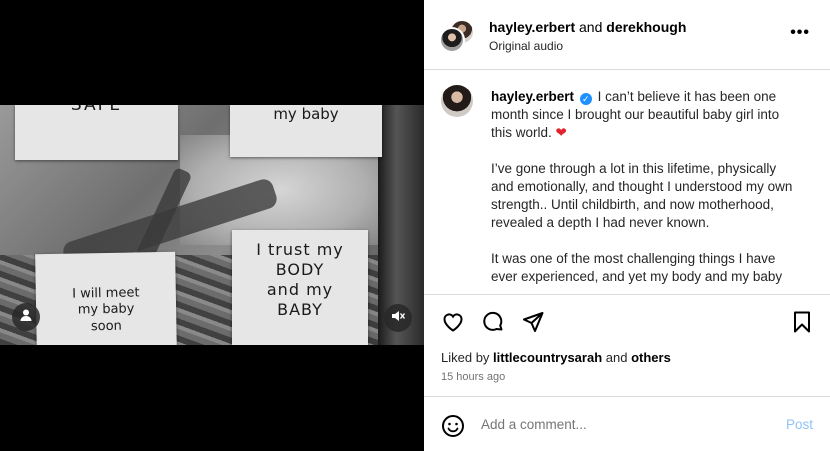 The width and height of the screenshot is (830, 451). I want to click on comment-composer: Post, so click(627, 423).